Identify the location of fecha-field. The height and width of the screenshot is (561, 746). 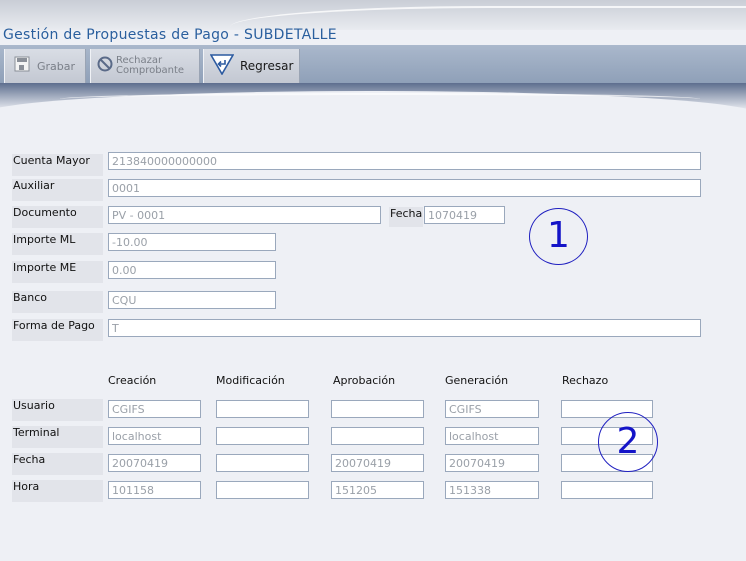
(464, 215).